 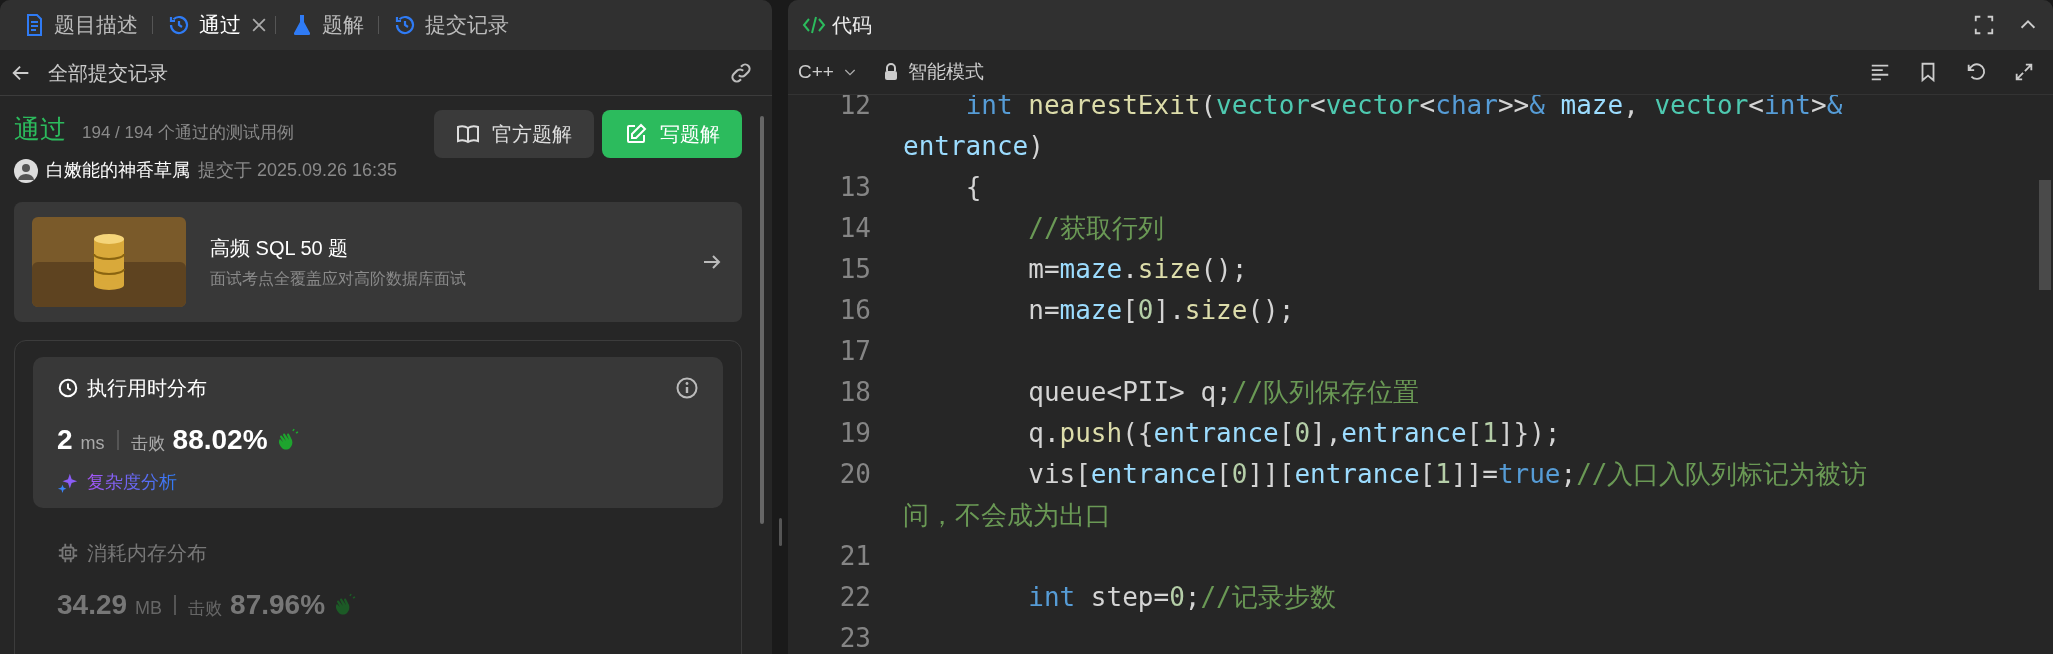 I want to click on expand-icon, so click(x=2024, y=72).